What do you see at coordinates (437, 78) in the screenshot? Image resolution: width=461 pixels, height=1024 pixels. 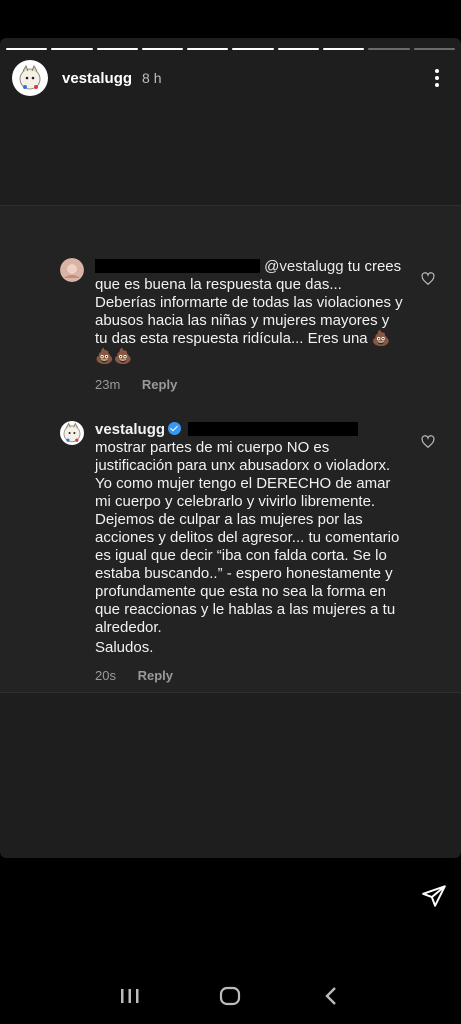 I see `more-vertical-icon` at bounding box center [437, 78].